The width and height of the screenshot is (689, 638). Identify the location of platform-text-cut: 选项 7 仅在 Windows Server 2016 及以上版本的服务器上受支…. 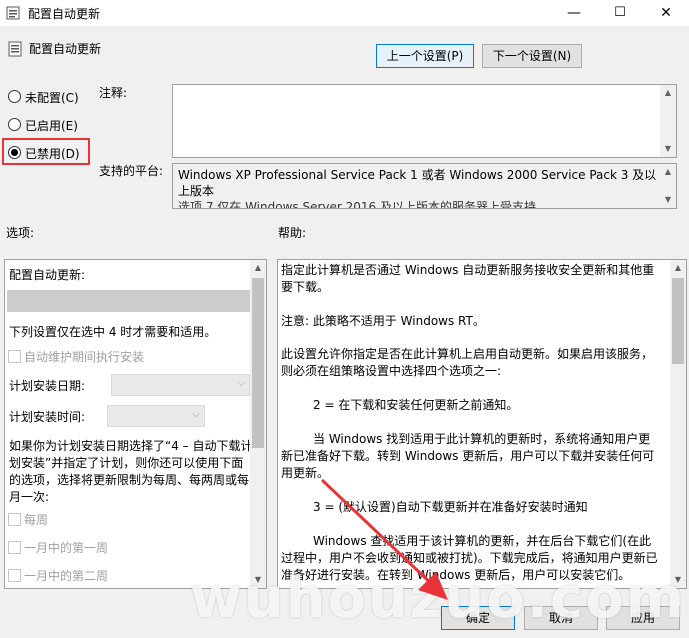
(357, 204).